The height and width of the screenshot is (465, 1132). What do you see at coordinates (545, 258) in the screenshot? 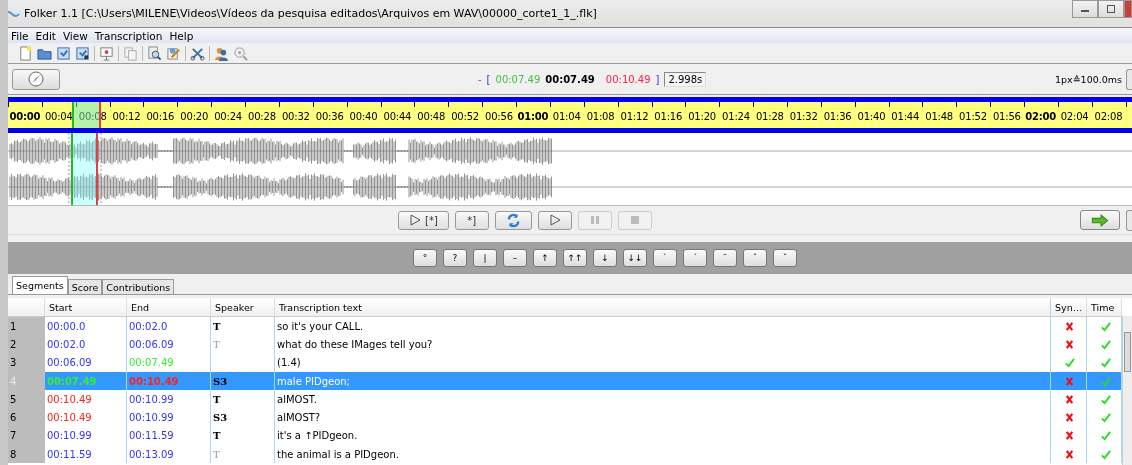
I see `symbol-button: ↑` at bounding box center [545, 258].